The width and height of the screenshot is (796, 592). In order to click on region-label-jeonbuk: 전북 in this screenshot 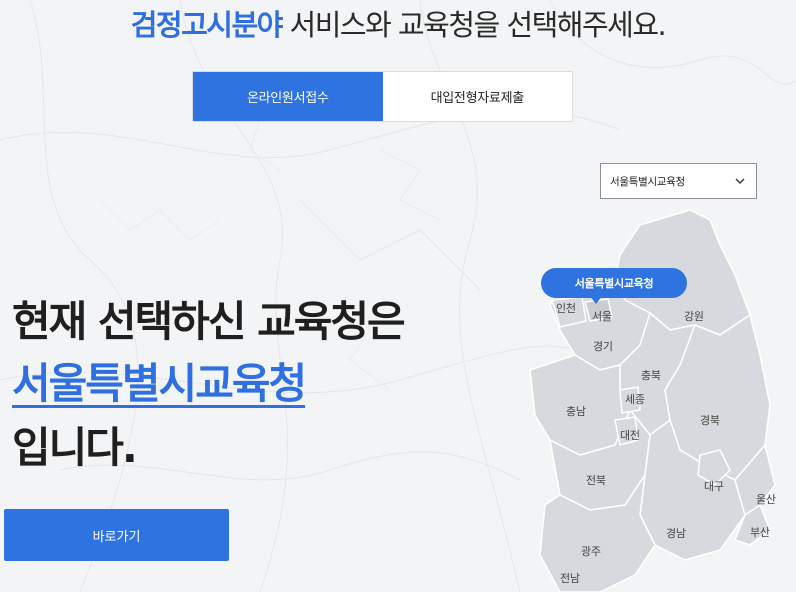, I will do `click(596, 480)`.